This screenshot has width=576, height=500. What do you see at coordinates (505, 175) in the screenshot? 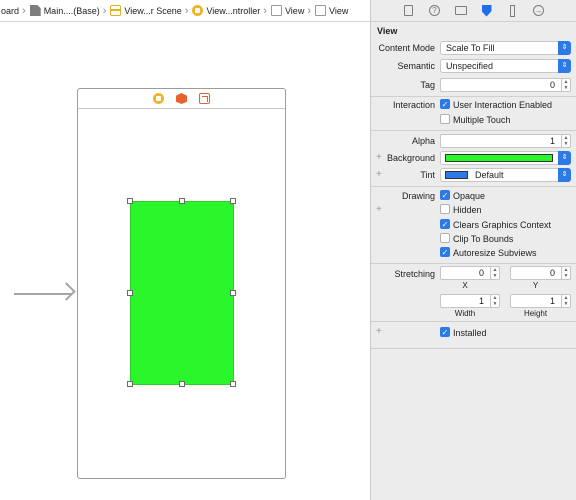
I see `tint-popup: Default ⇕` at bounding box center [505, 175].